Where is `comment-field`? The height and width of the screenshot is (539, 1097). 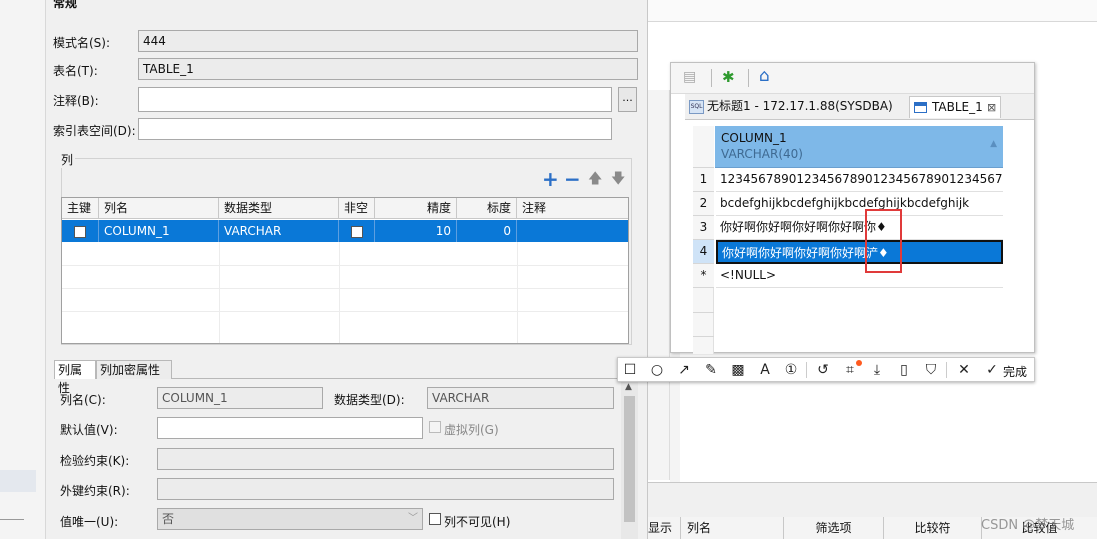
comment-field is located at coordinates (375, 99).